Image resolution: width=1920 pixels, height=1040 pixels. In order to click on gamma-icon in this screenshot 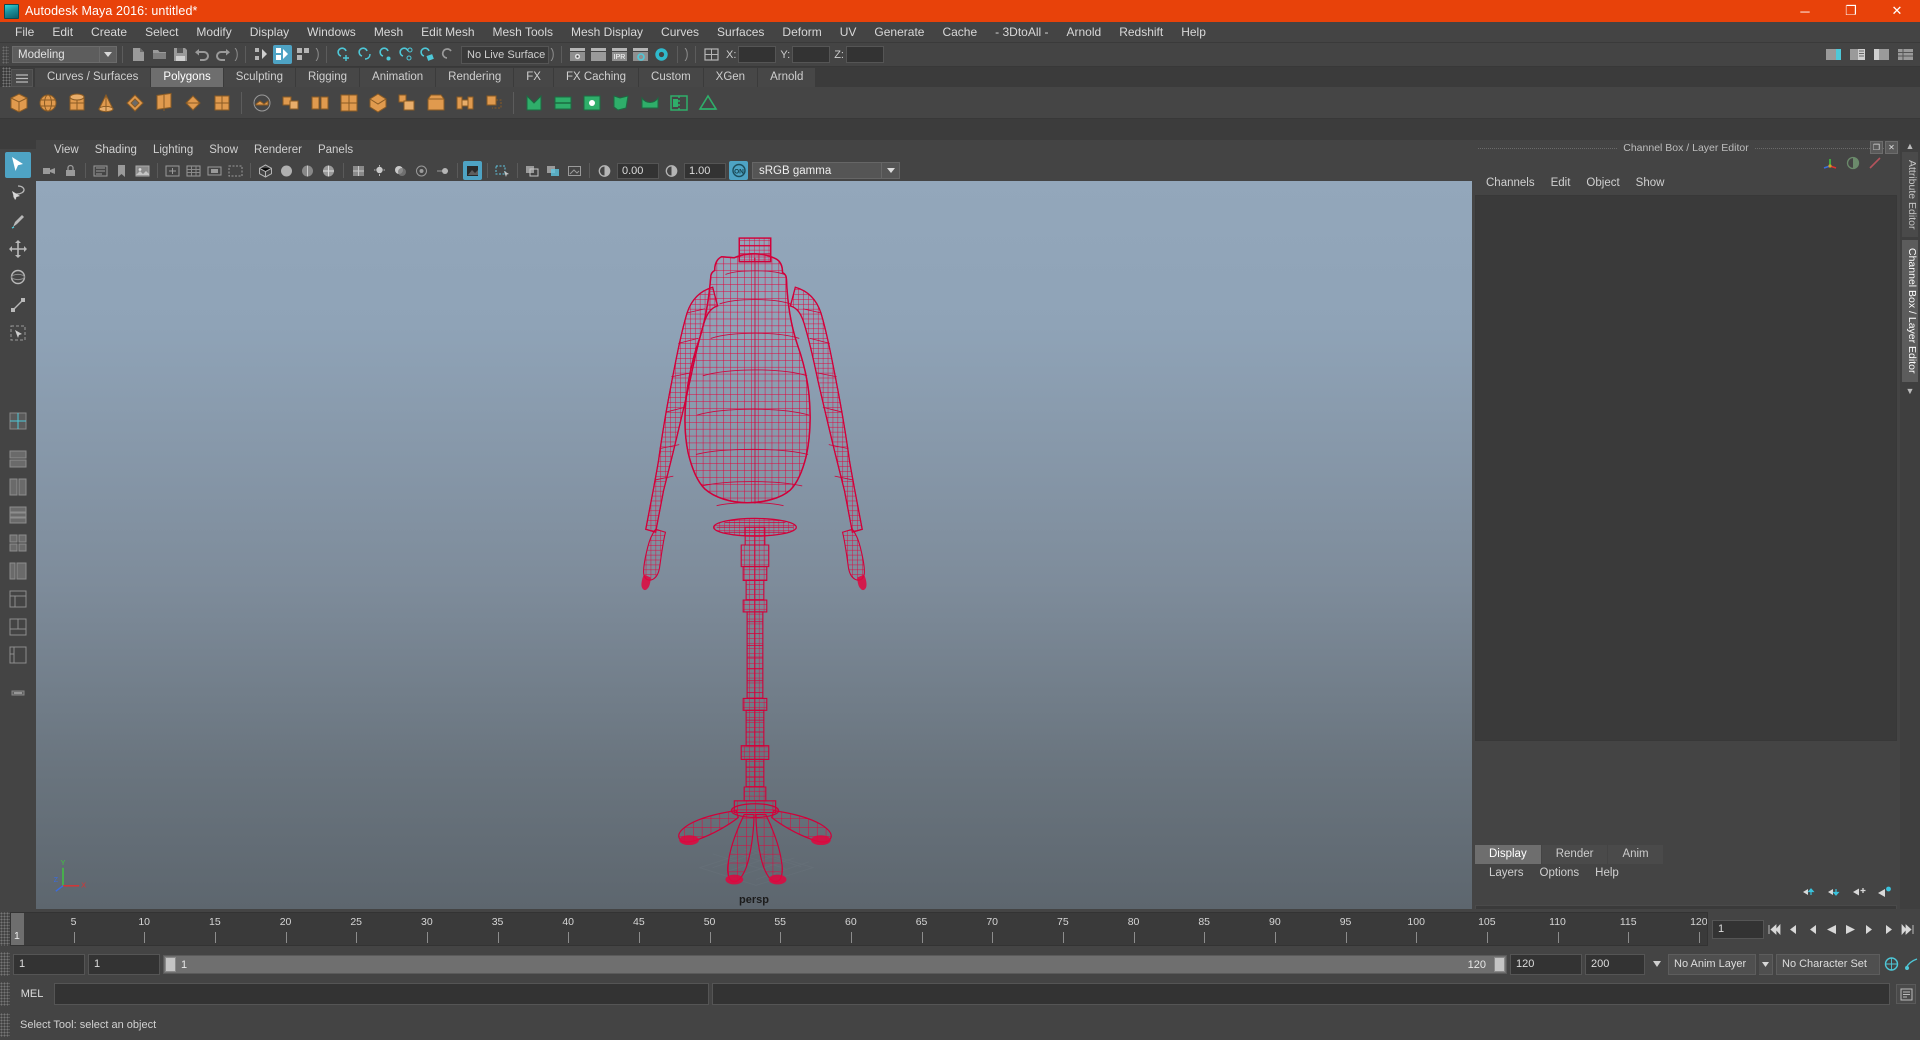, I will do `click(671, 170)`.